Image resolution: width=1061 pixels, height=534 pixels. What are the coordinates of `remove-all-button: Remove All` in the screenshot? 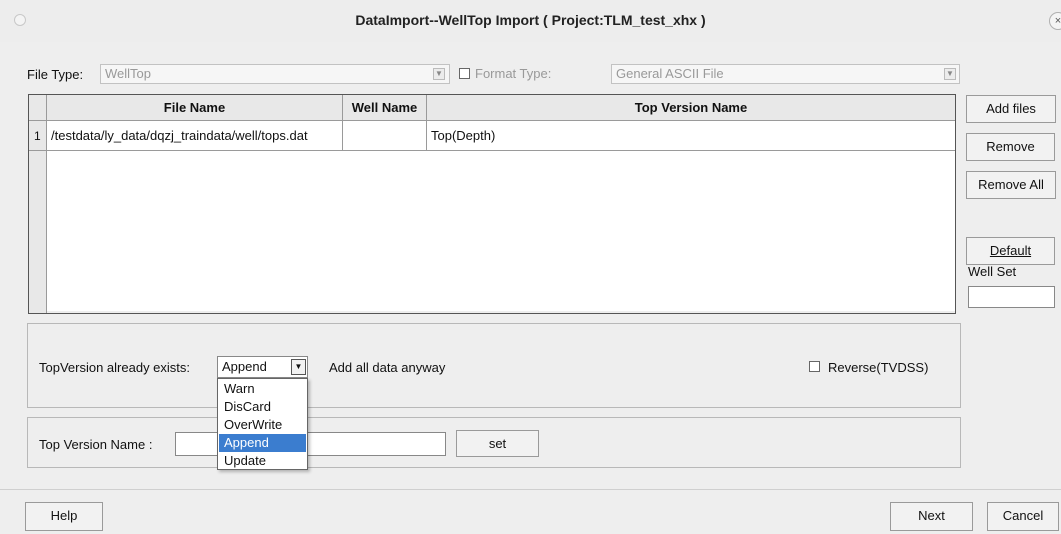 It's located at (1011, 185).